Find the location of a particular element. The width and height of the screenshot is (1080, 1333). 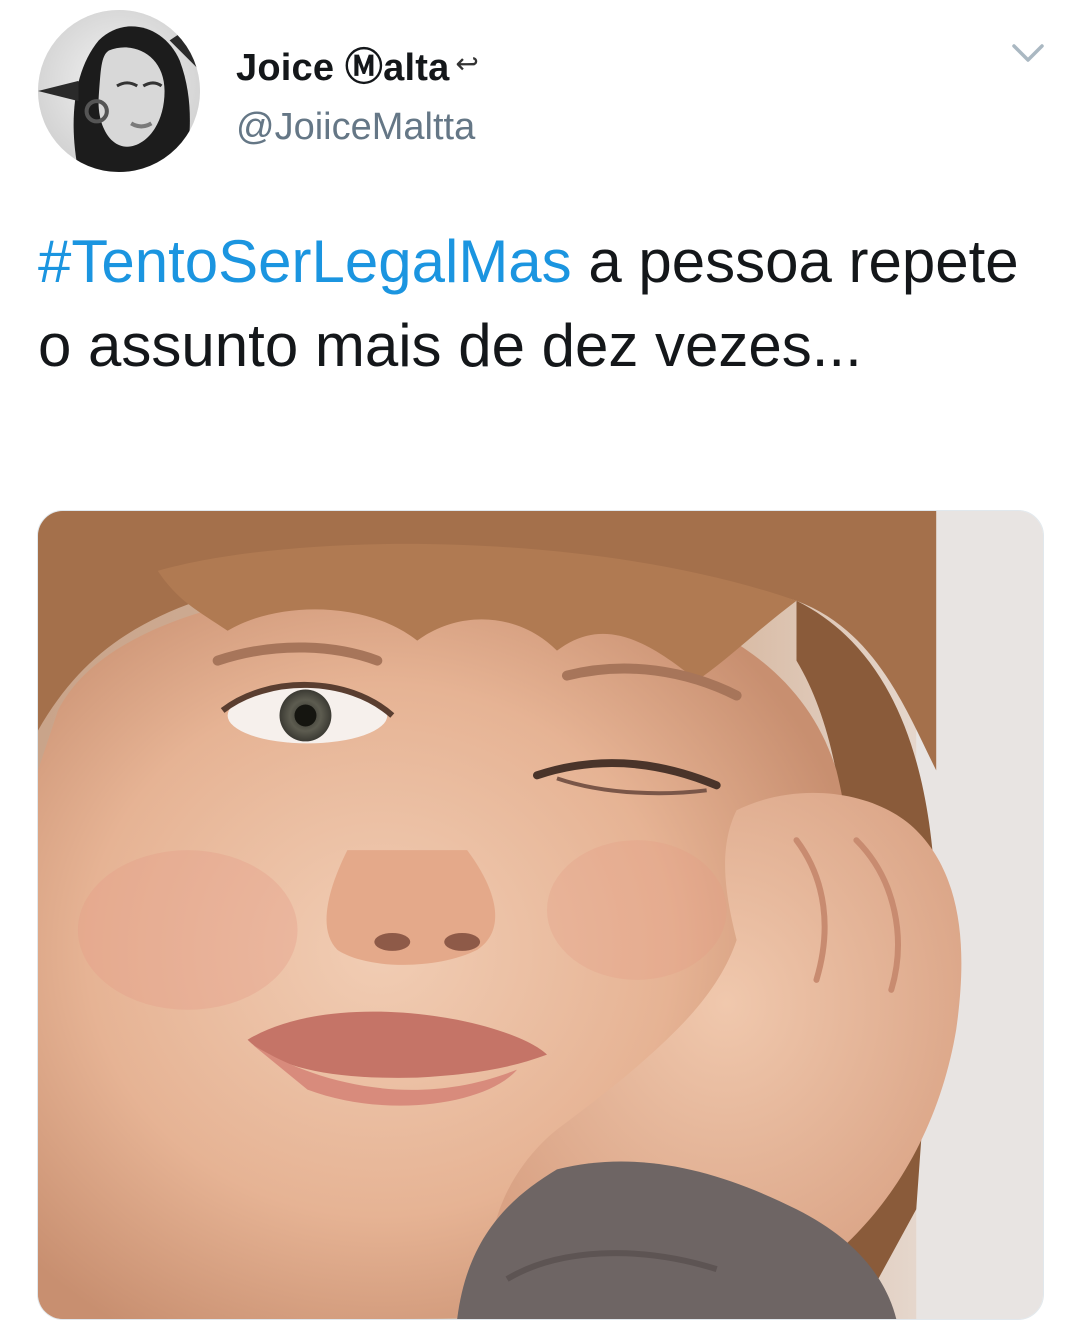

avatar is located at coordinates (119, 91).